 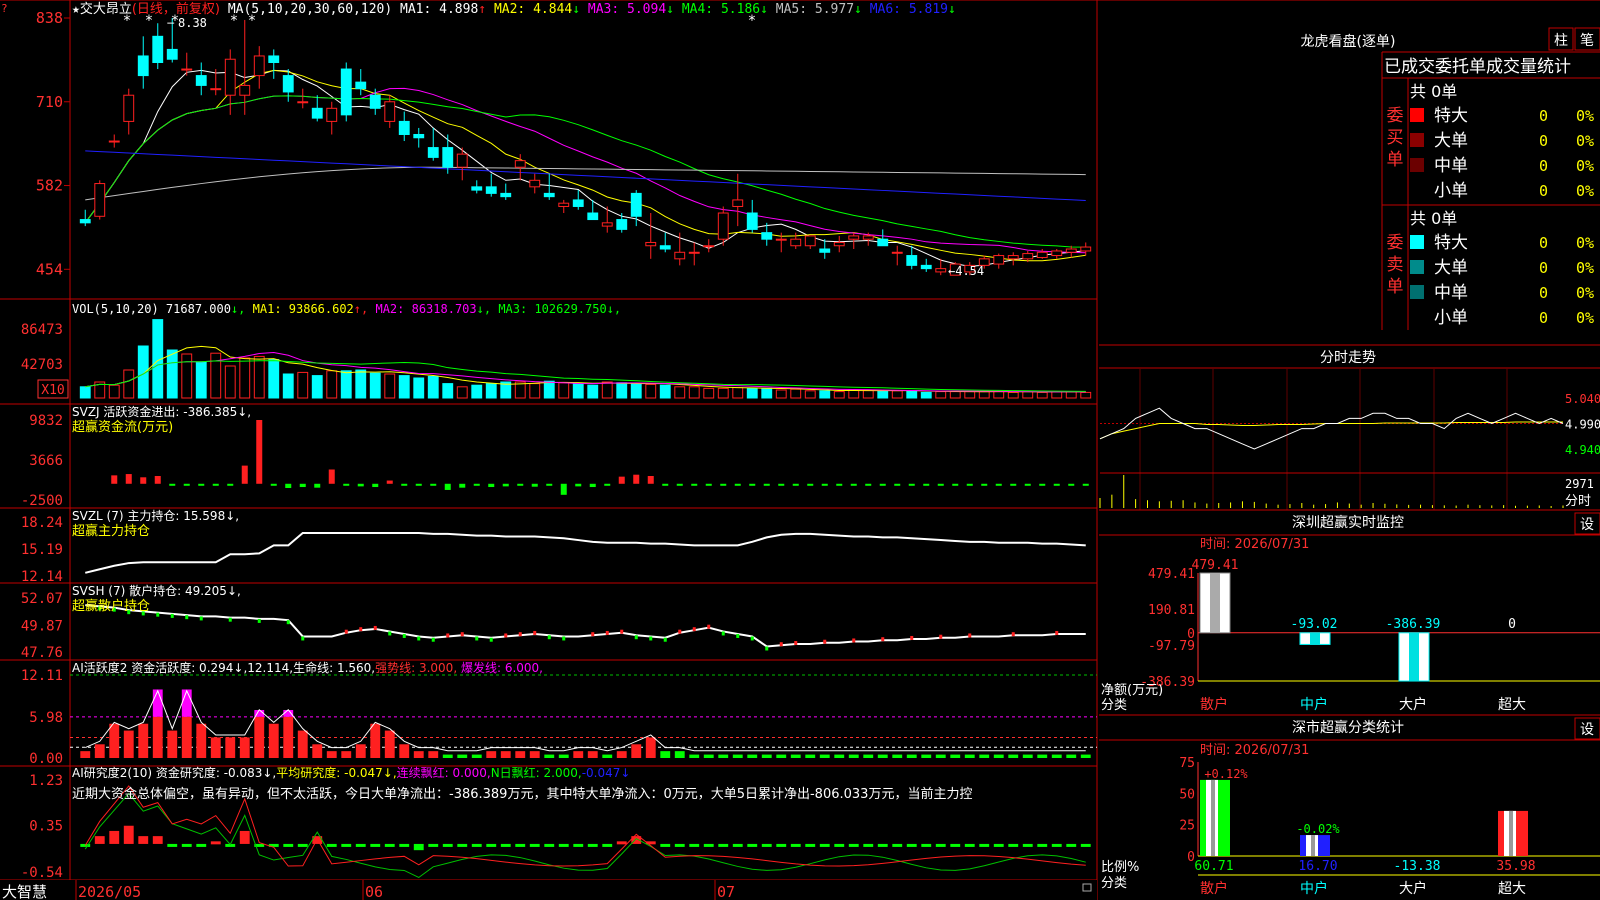 What do you see at coordinates (1433, 218) in the screenshot?
I see `sell-total: 共 0单` at bounding box center [1433, 218].